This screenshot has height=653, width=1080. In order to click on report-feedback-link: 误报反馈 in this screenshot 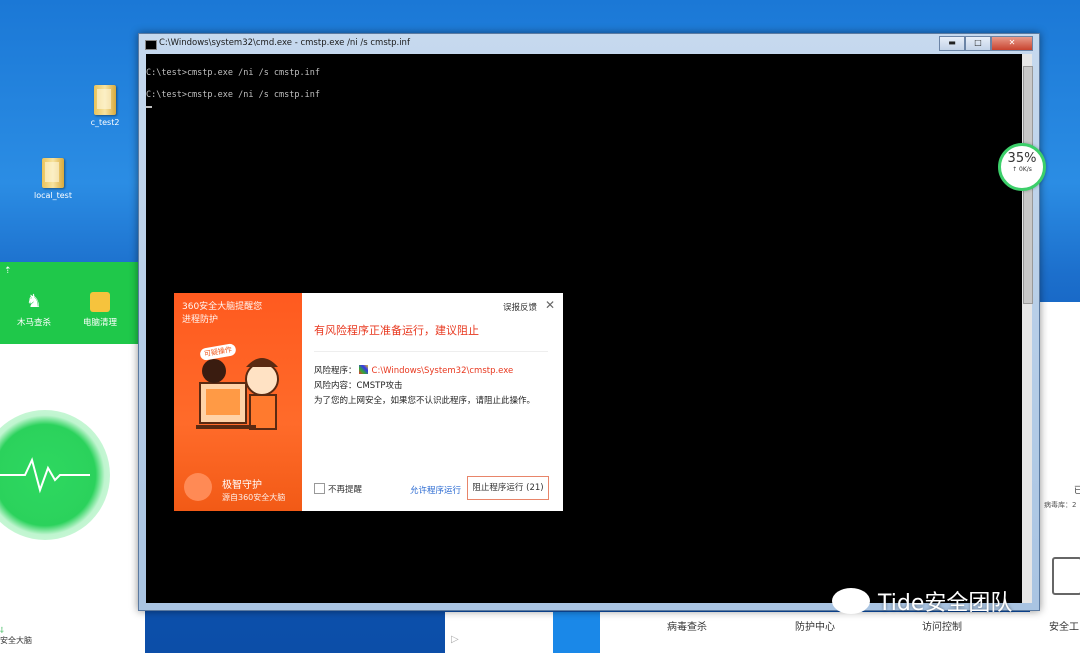, I will do `click(520, 307)`.